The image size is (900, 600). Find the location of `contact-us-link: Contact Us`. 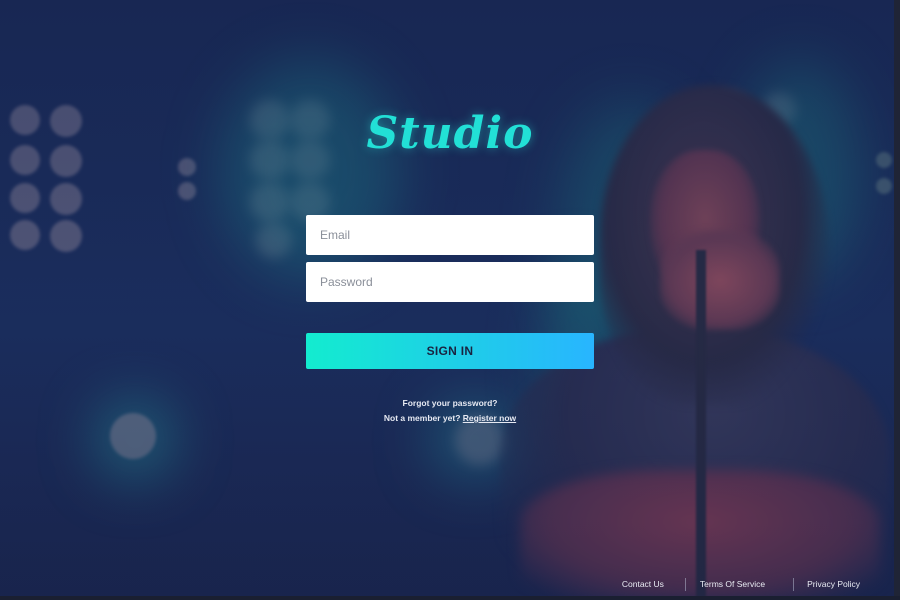

contact-us-link: Contact Us is located at coordinates (643, 584).